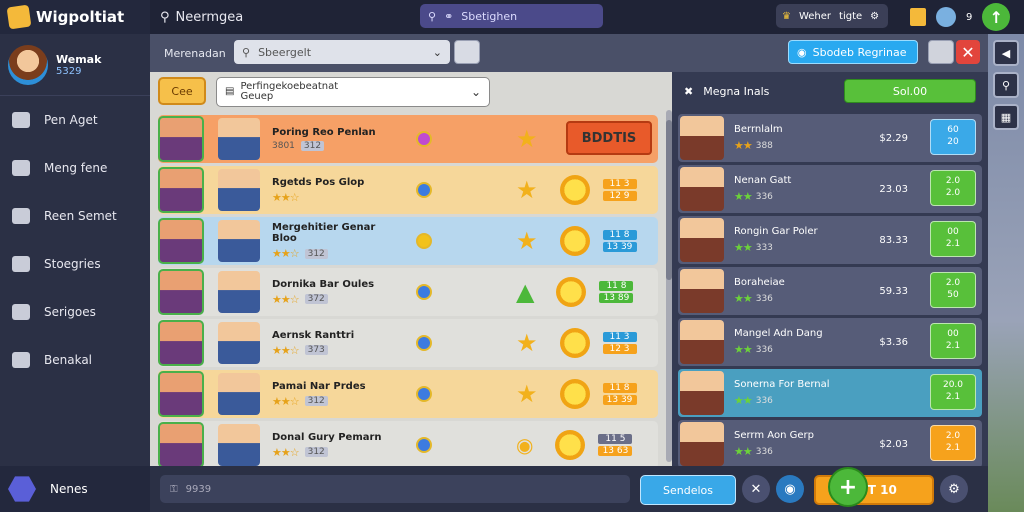 The image size is (1024, 512). Describe the element at coordinates (75, 312) in the screenshot. I see `sidebar-item-5: Serigoes` at that location.